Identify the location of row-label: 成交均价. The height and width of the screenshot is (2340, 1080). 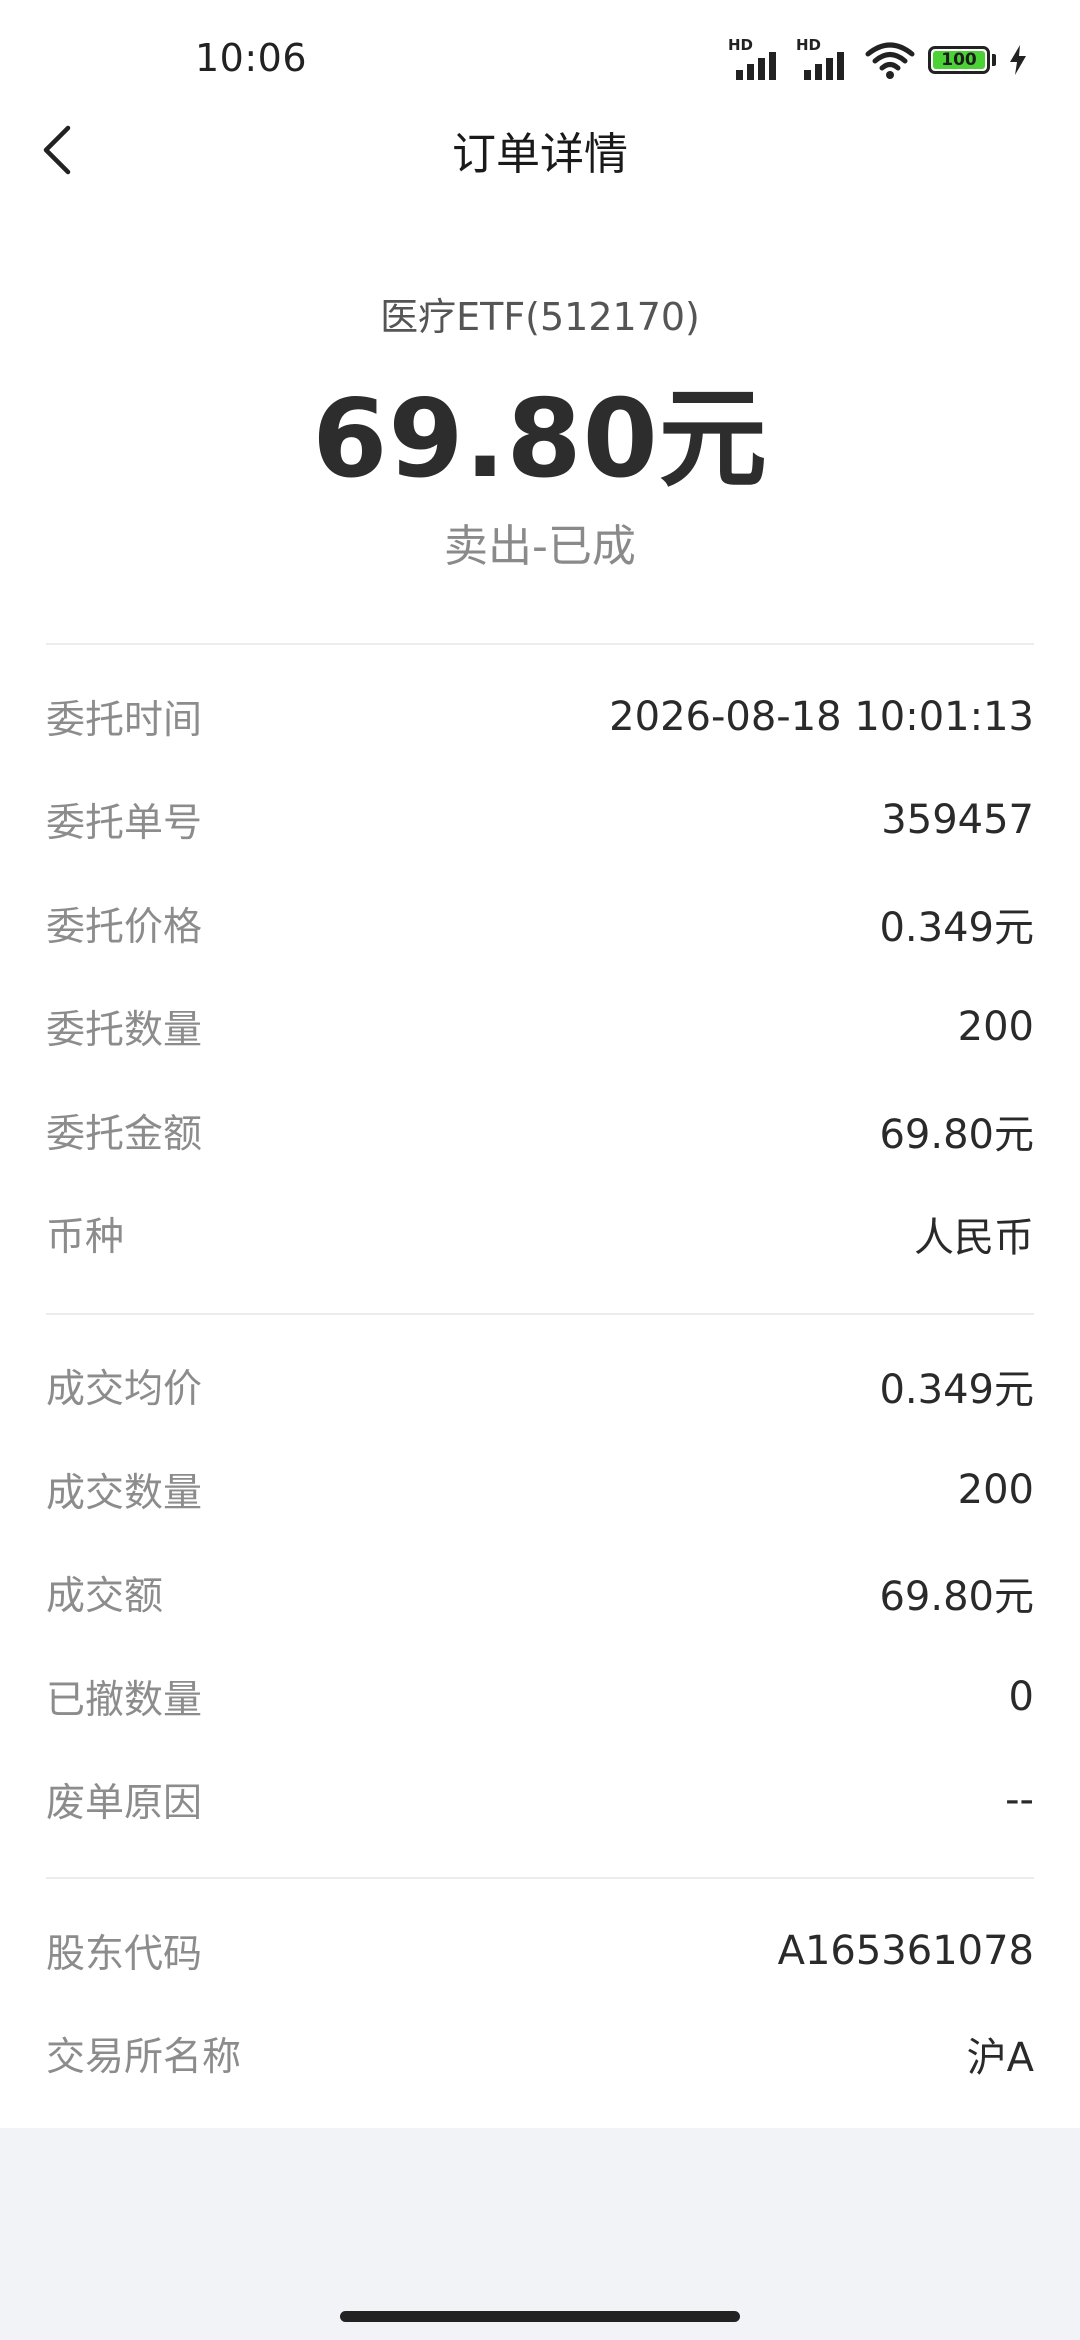
(124, 1389).